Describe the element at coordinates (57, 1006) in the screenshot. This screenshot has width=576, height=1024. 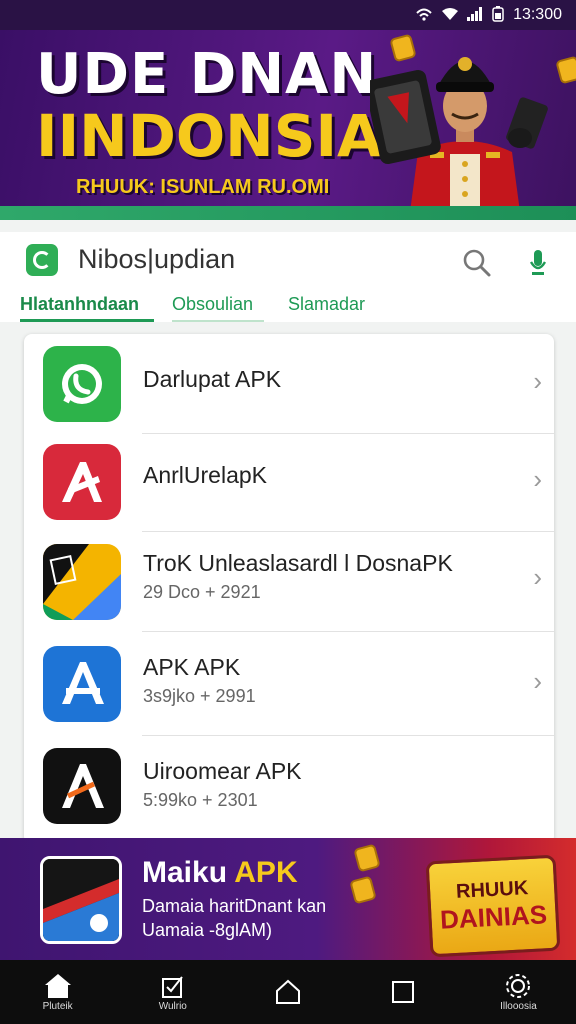
I see `nav-home-label: Pluteik` at that location.